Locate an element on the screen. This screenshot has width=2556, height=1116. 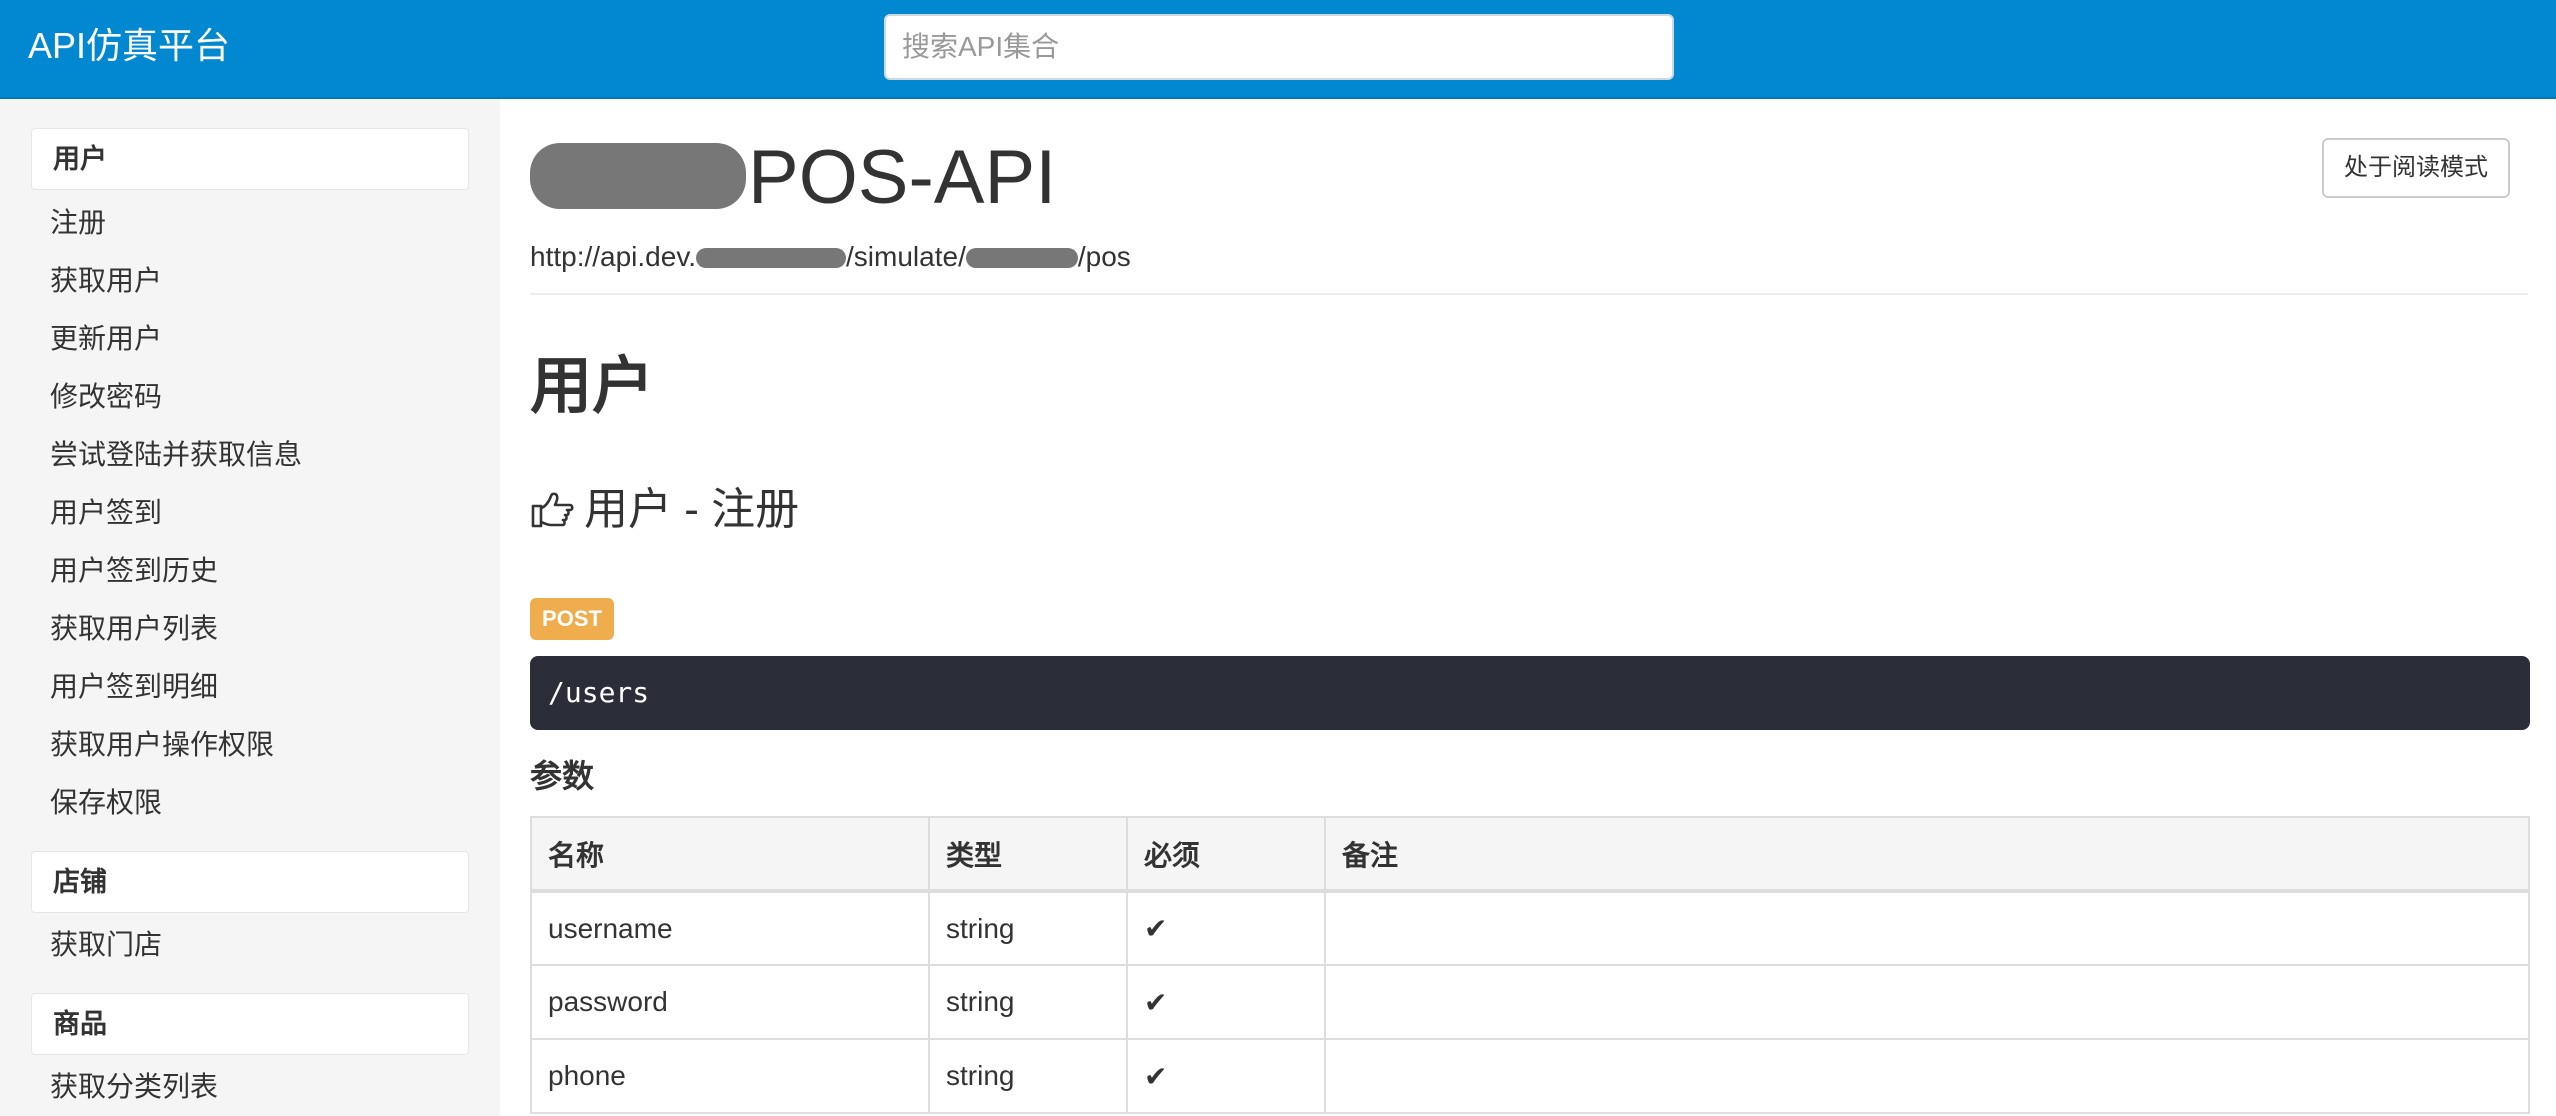
table-row: phone string ✔ is located at coordinates (1530, 1076).